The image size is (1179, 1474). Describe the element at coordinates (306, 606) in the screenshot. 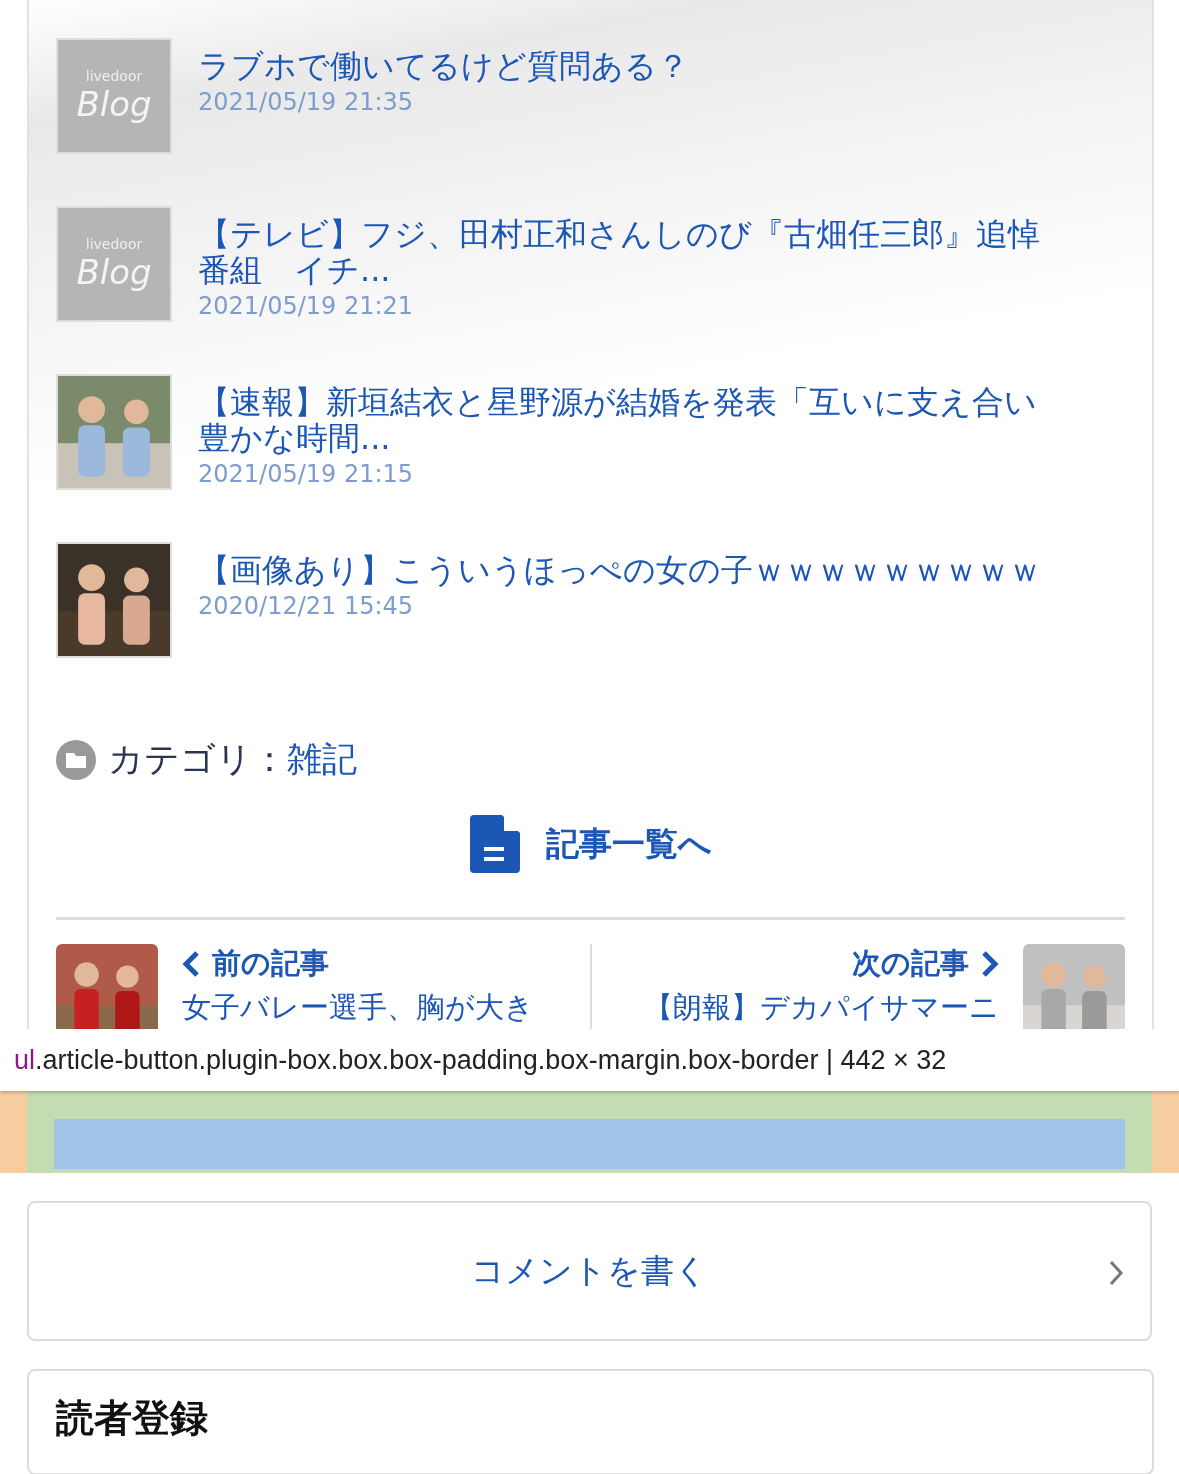

I see `article-date: 2020/12/21 15:45` at that location.